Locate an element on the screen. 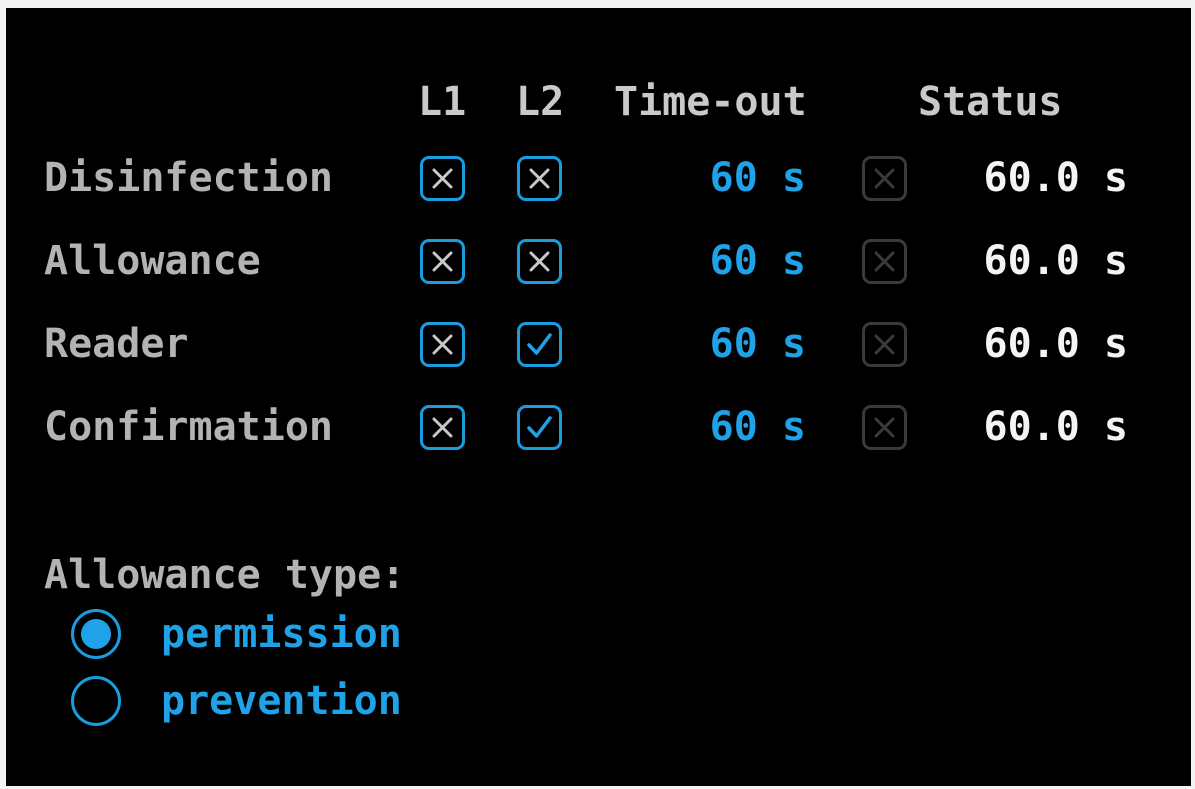 The height and width of the screenshot is (789, 1195). row-label-confirmation: Confirmation is located at coordinates (188, 427).